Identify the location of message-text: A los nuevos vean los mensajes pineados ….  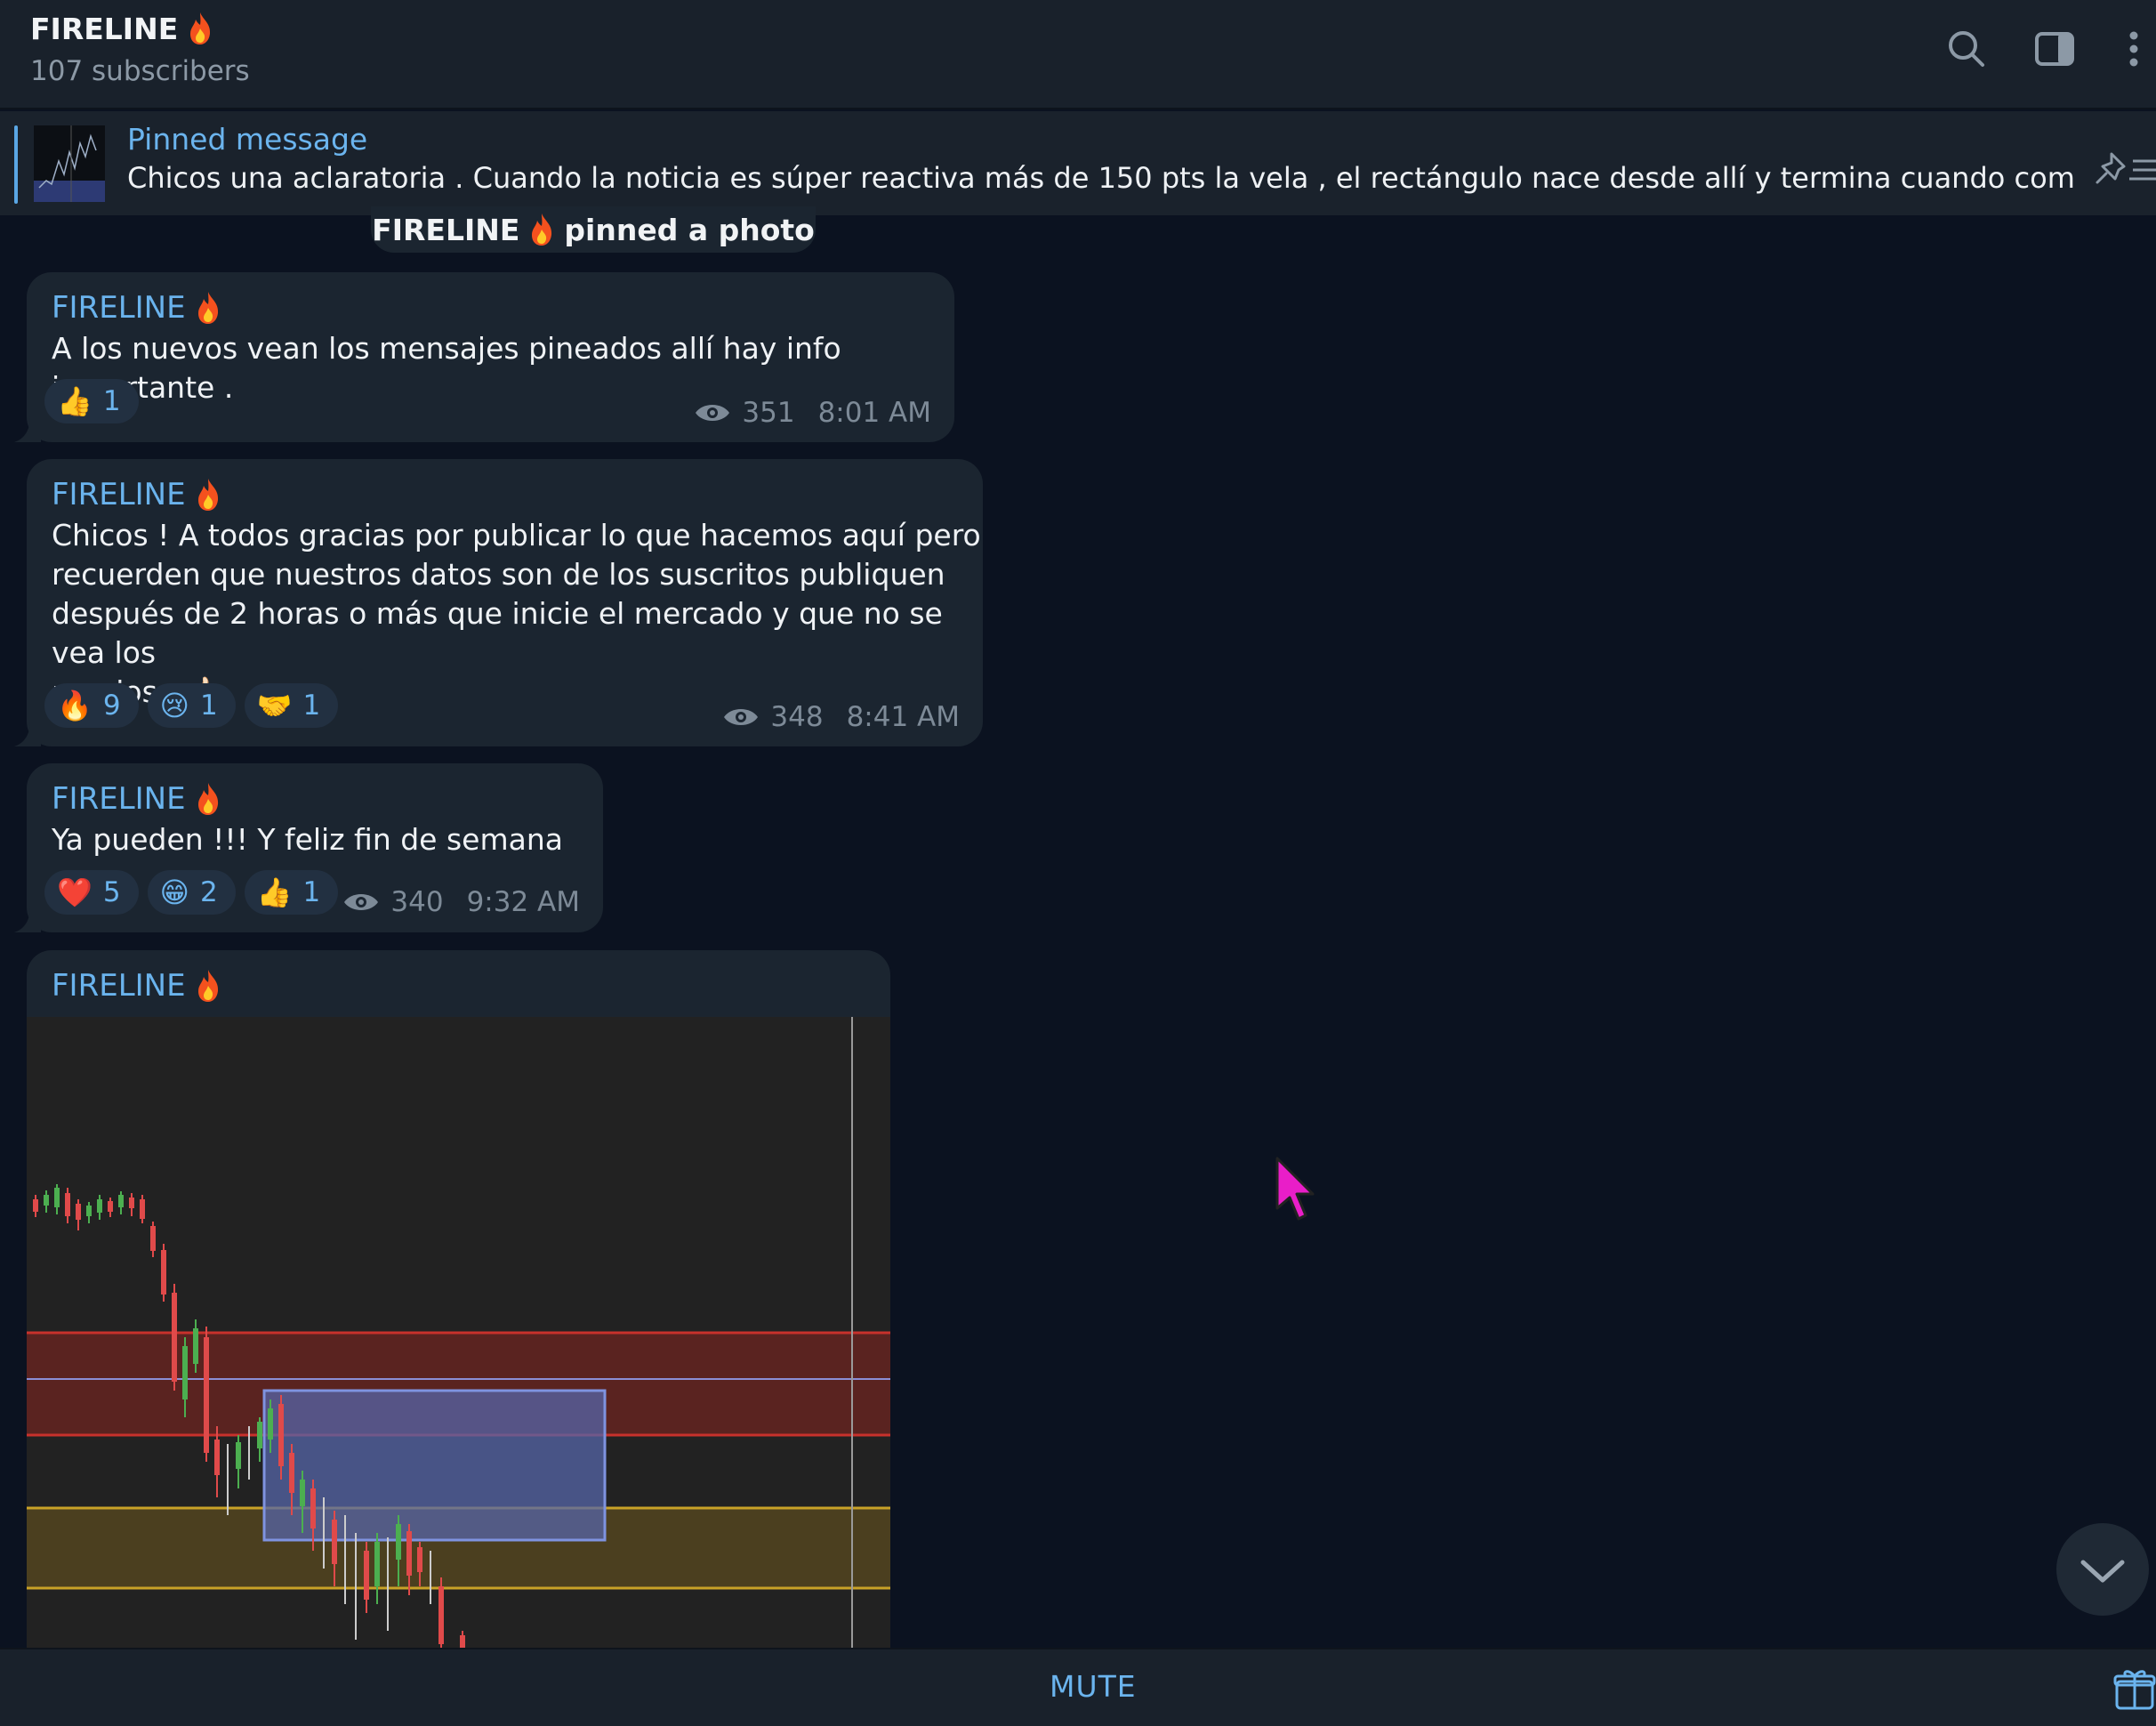
(503, 368).